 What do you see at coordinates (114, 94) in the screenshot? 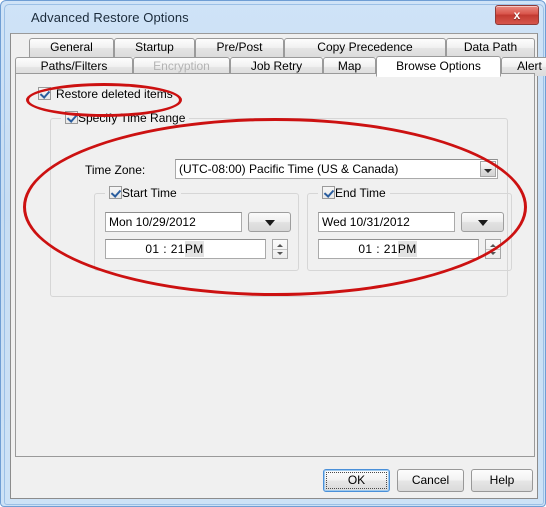
I see `restore-deleted-items-label: Restore deleted items` at bounding box center [114, 94].